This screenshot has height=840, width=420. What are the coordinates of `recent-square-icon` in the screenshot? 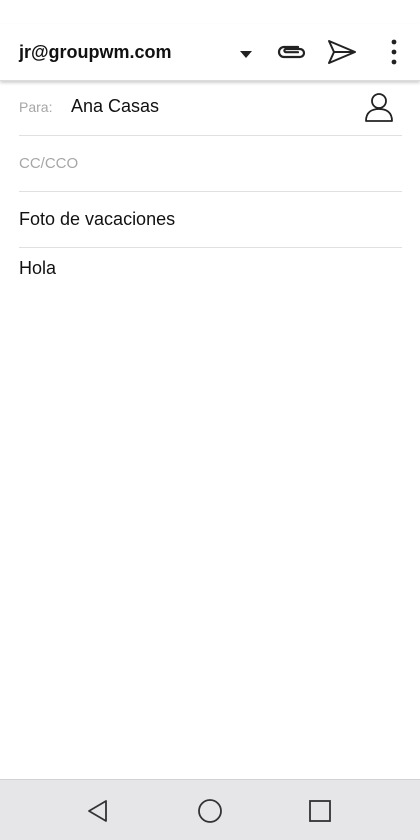 It's located at (320, 811).